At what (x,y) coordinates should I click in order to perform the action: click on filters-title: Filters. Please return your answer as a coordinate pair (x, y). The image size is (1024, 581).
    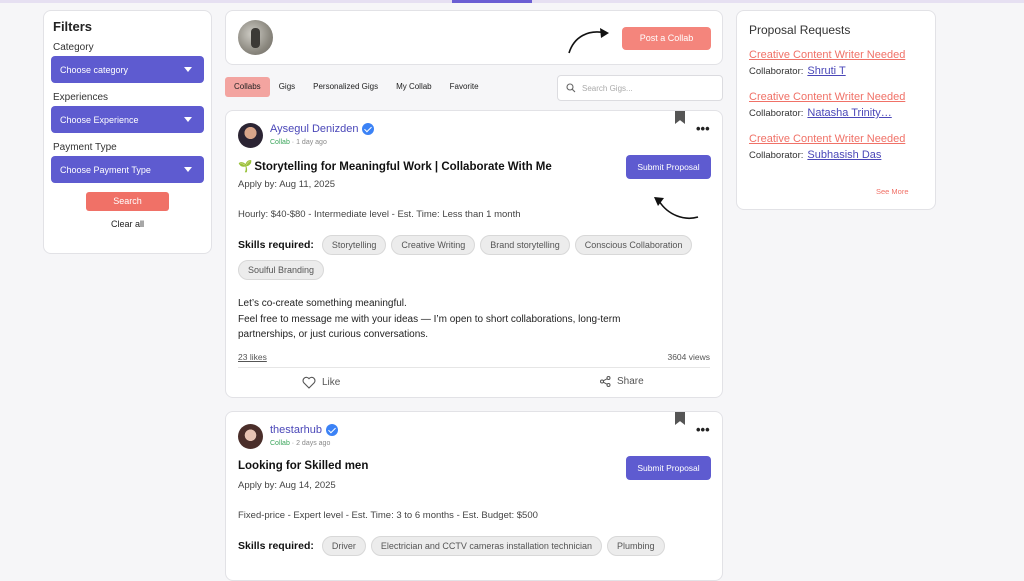
    Looking at the image, I should click on (73, 26).